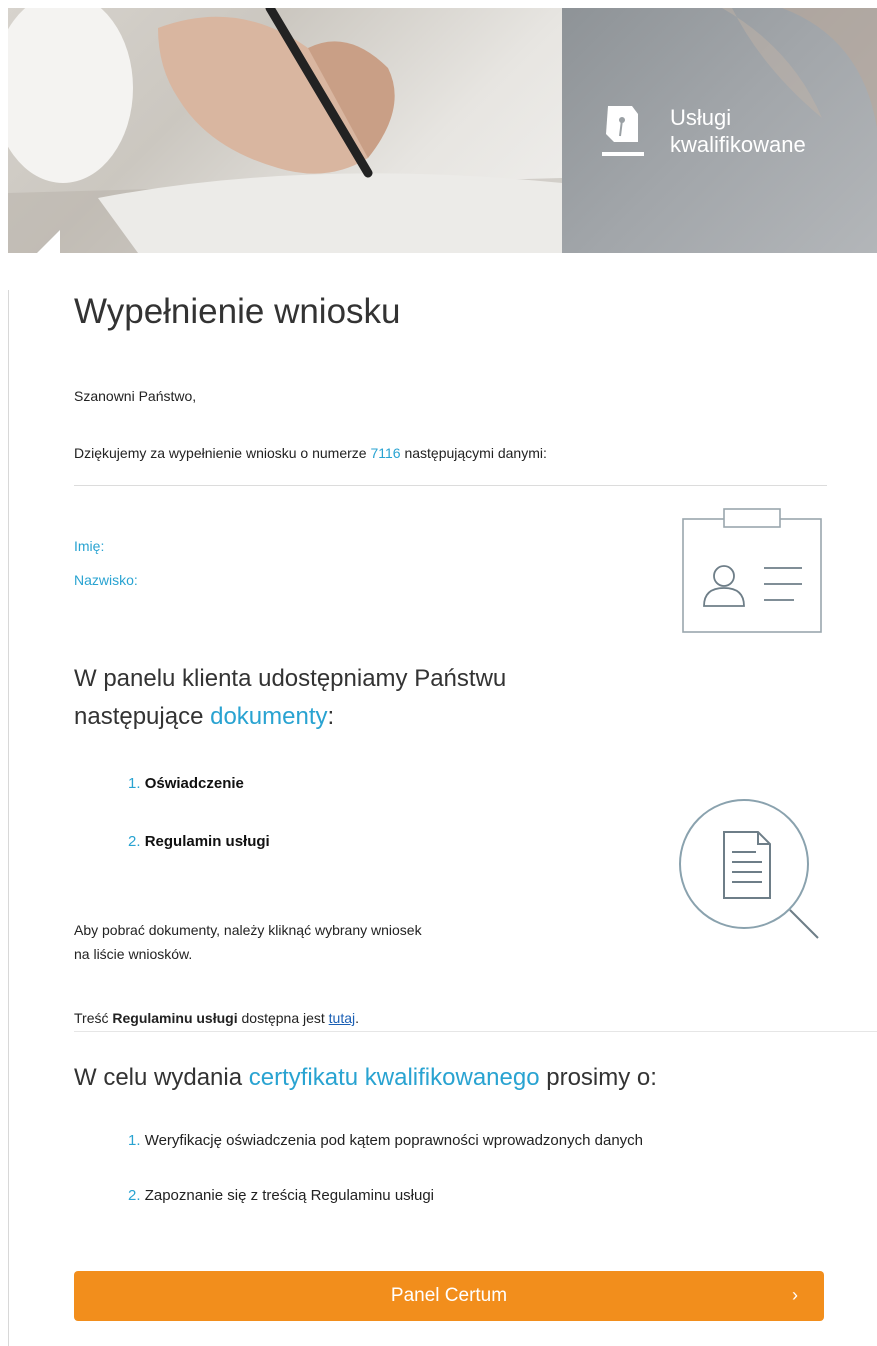 The height and width of the screenshot is (1346, 877). What do you see at coordinates (106, 580) in the screenshot?
I see `last-name-label: Nazwisko:` at bounding box center [106, 580].